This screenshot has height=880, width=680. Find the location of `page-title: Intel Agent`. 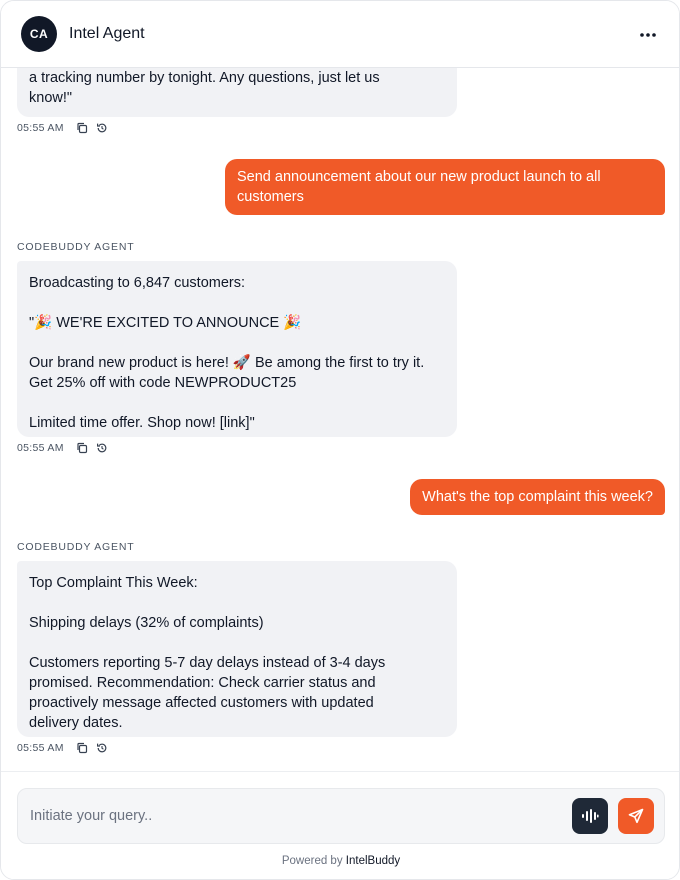

page-title: Intel Agent is located at coordinates (107, 33).